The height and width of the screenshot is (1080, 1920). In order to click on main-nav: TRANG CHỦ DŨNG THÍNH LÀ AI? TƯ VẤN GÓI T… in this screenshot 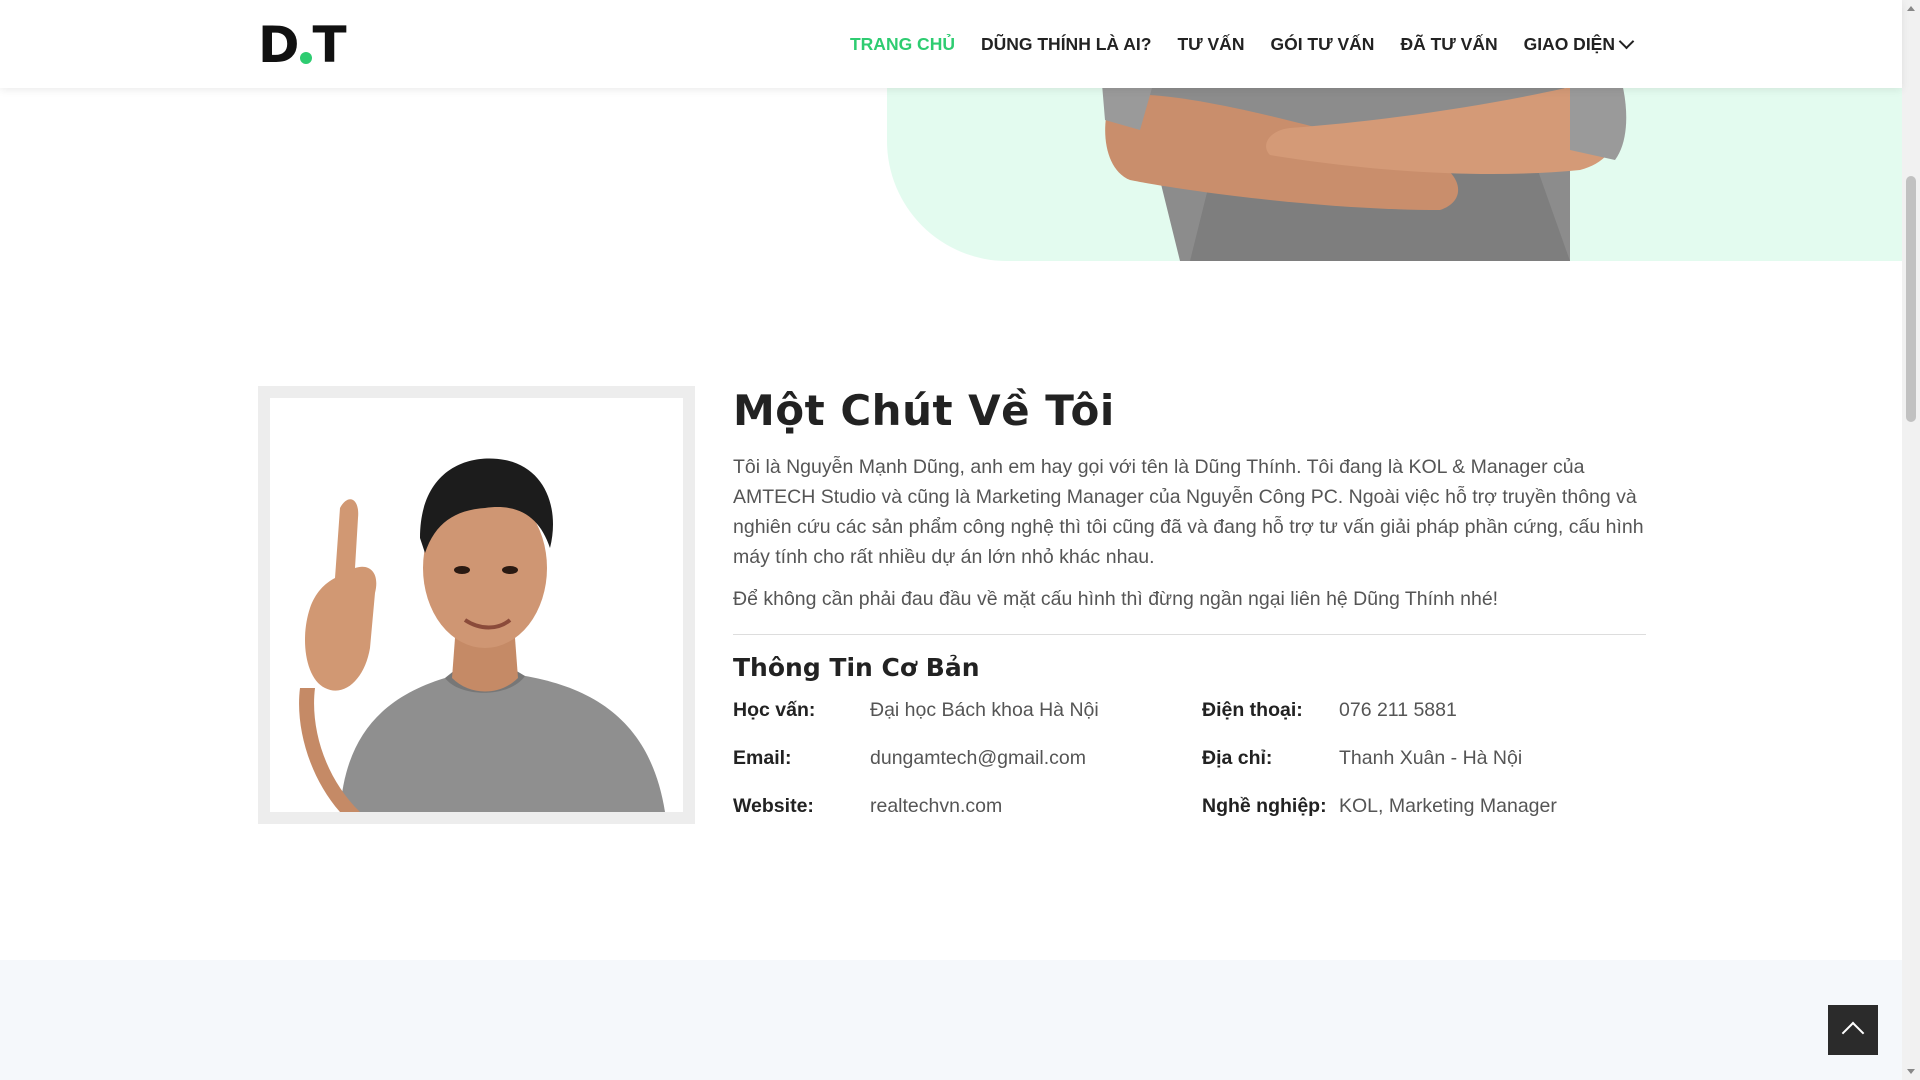, I will do `click(1242, 44)`.